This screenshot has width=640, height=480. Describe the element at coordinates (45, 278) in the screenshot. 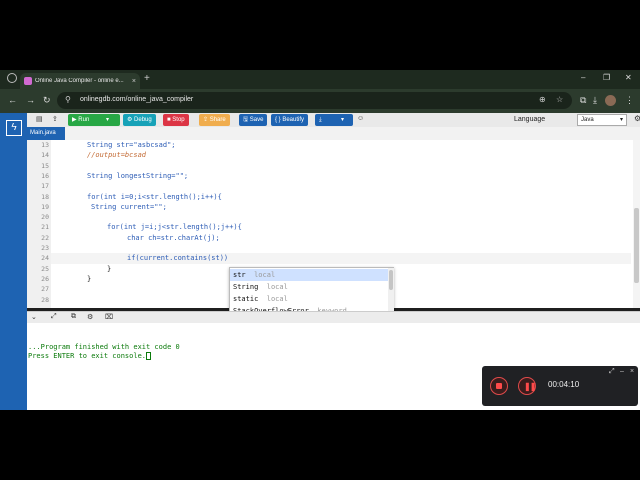

I see `line-number: 26` at that location.